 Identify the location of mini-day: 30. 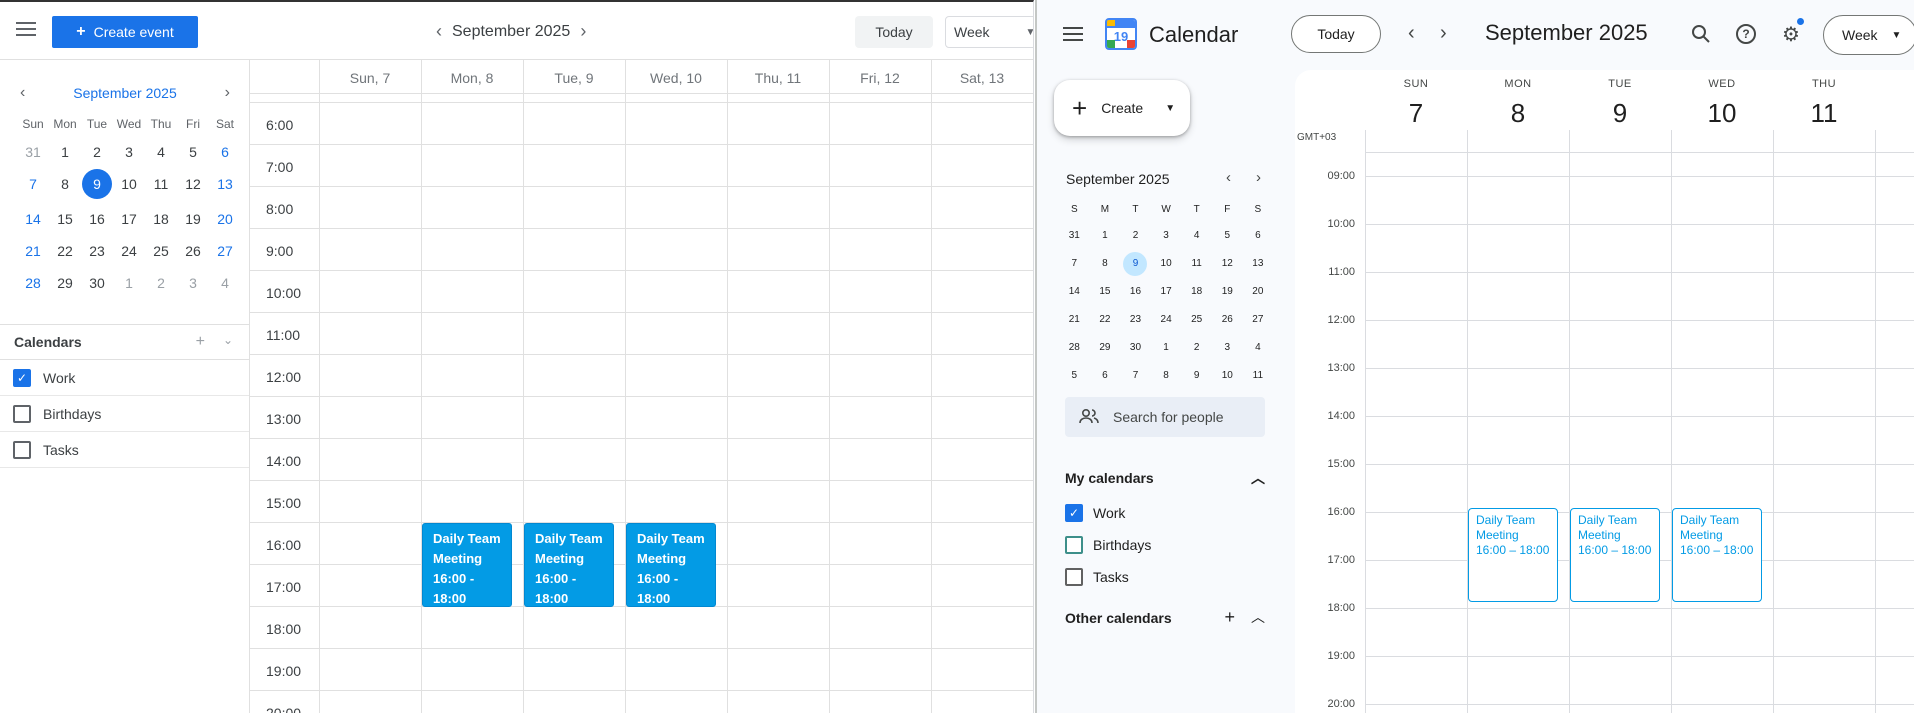
(1135, 348).